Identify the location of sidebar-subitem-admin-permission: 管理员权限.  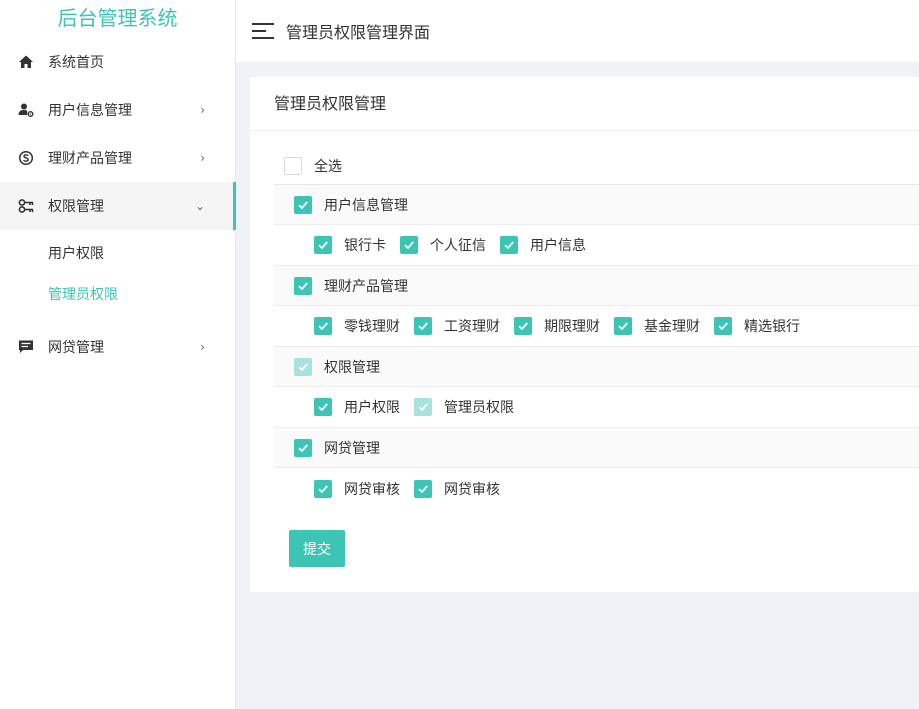
(117, 295).